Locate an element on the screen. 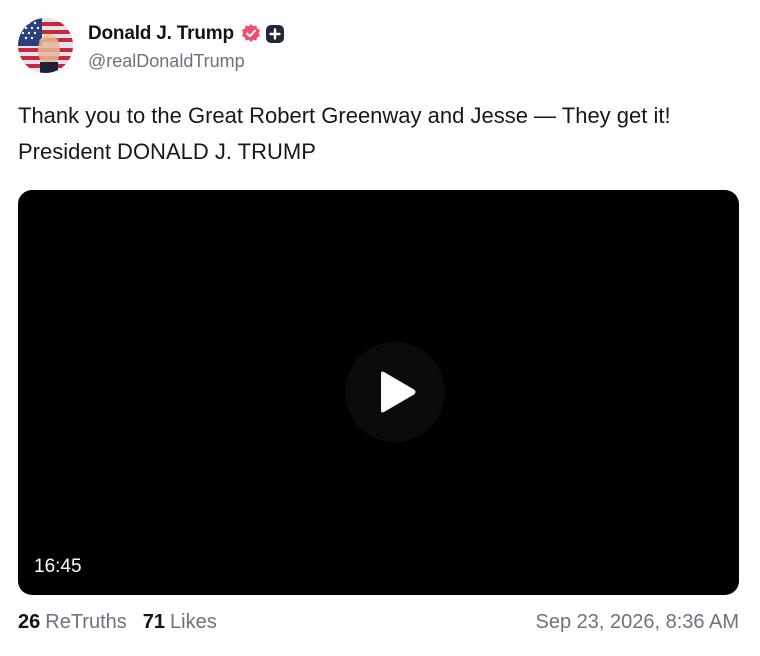 The width and height of the screenshot is (760, 656). verified-badge-icon is located at coordinates (251, 34).